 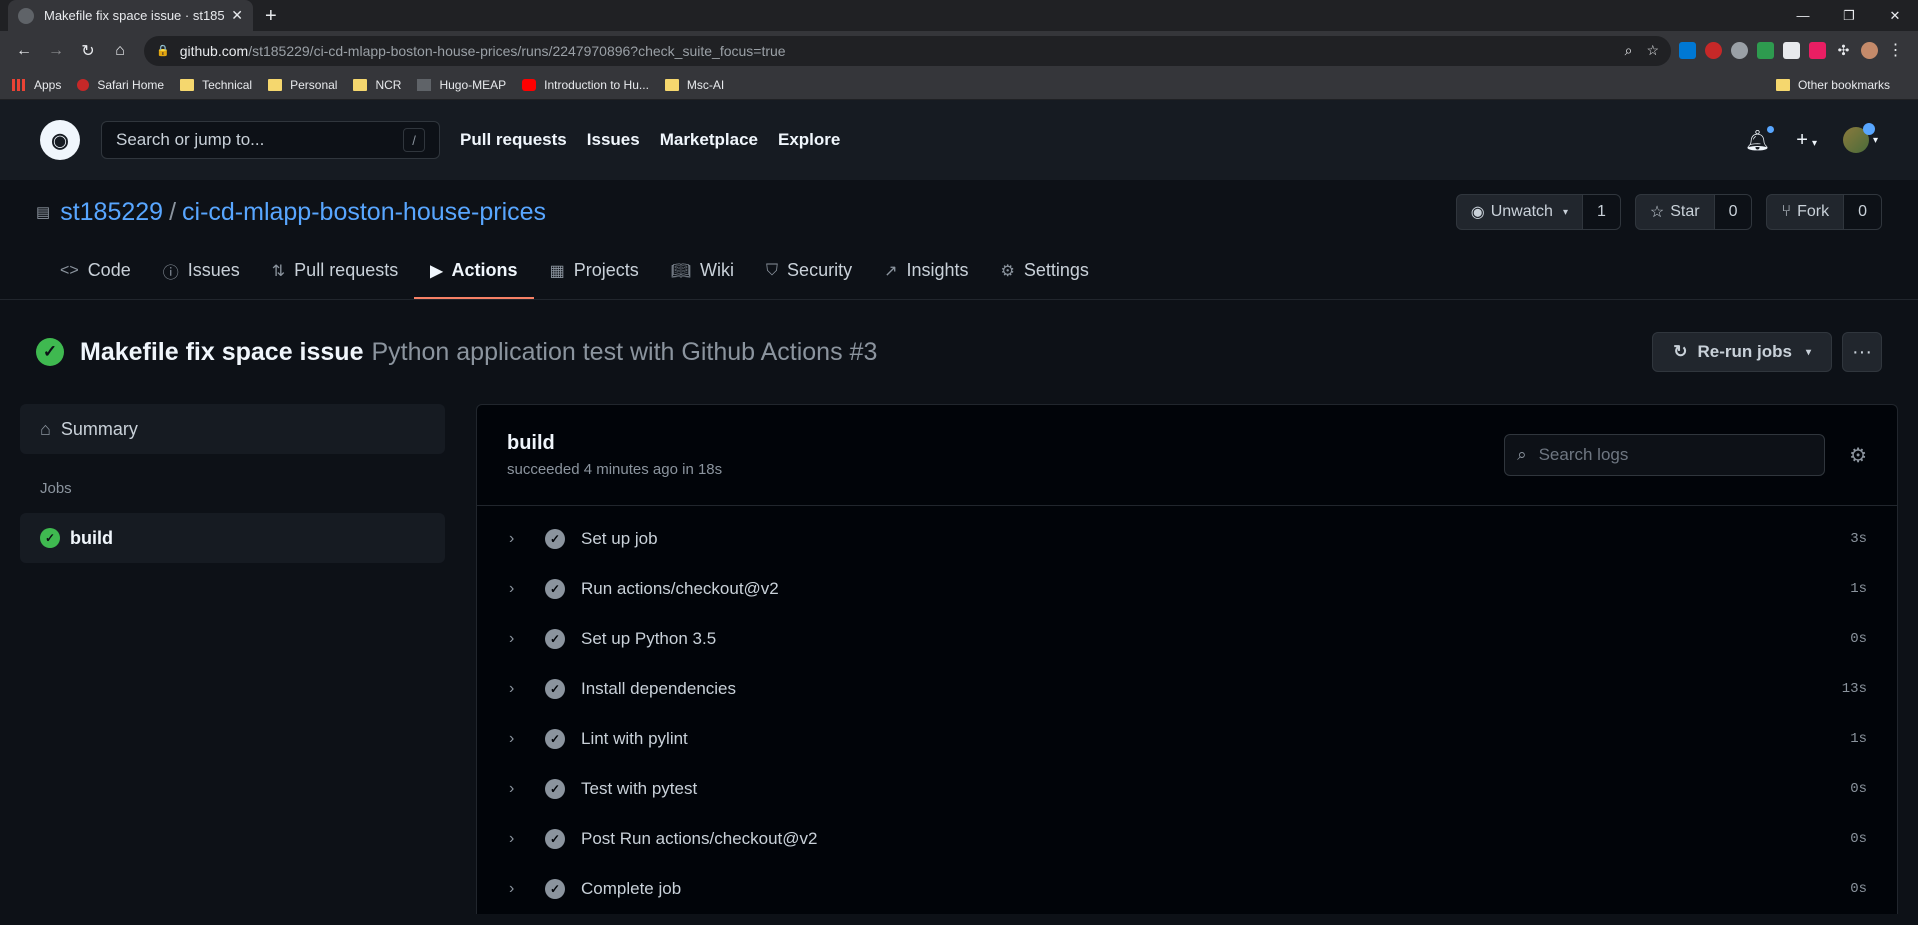 What do you see at coordinates (213, 270) in the screenshot?
I see `tab-label: Issues` at bounding box center [213, 270].